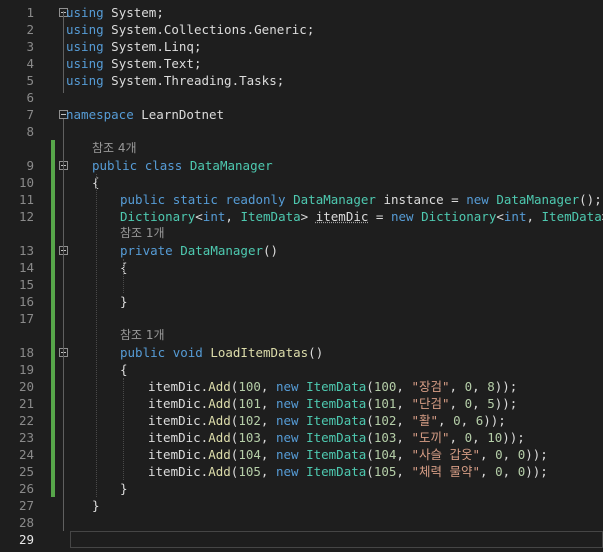 Image resolution: width=603 pixels, height=552 pixels. What do you see at coordinates (133, 12) in the screenshot?
I see `code-token: System;` at bounding box center [133, 12].